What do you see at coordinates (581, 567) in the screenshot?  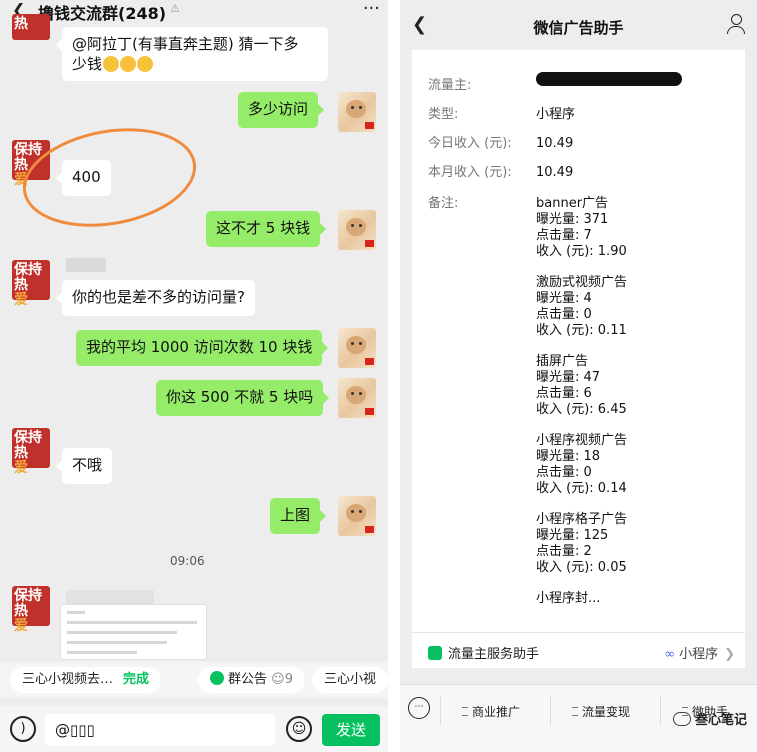 I see `ad-income: 收入 (元): 0.05` at bounding box center [581, 567].